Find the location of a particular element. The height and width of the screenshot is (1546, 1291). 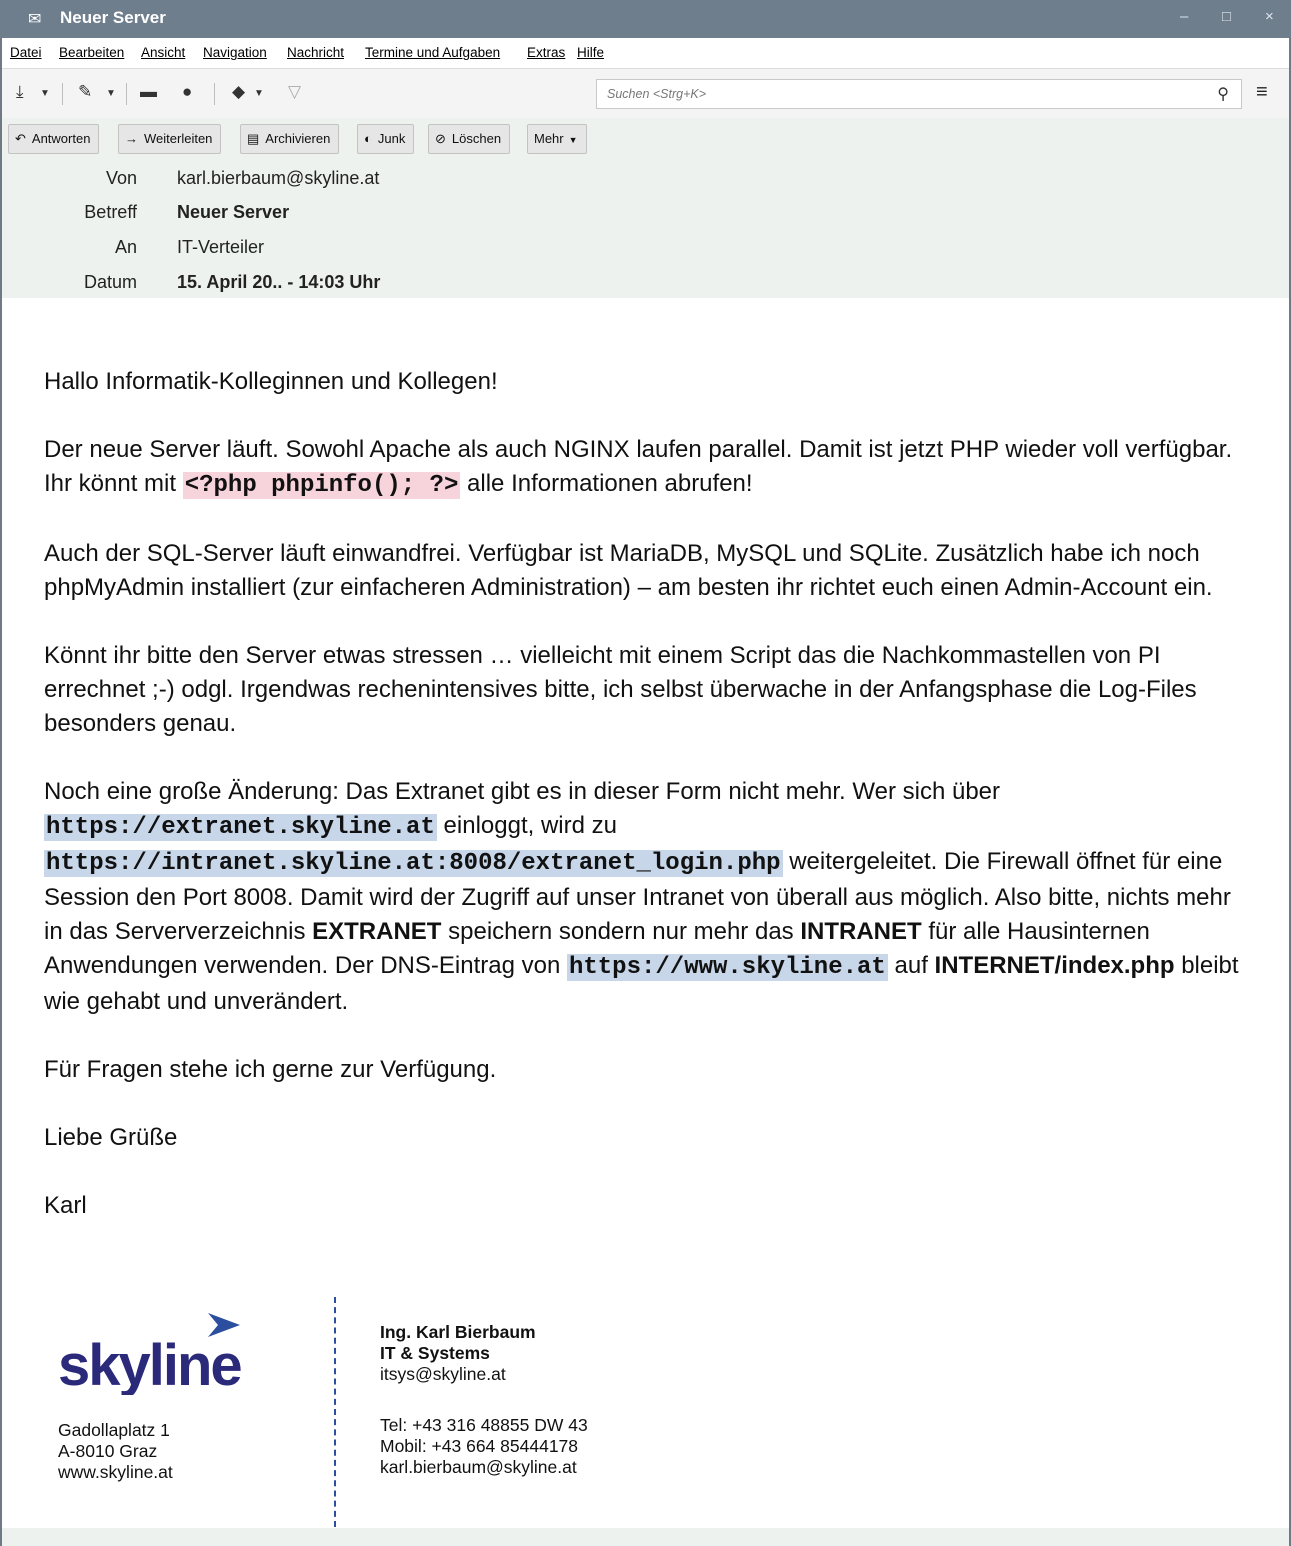

thunderbird-icon: ✉ is located at coordinates (35, 19).